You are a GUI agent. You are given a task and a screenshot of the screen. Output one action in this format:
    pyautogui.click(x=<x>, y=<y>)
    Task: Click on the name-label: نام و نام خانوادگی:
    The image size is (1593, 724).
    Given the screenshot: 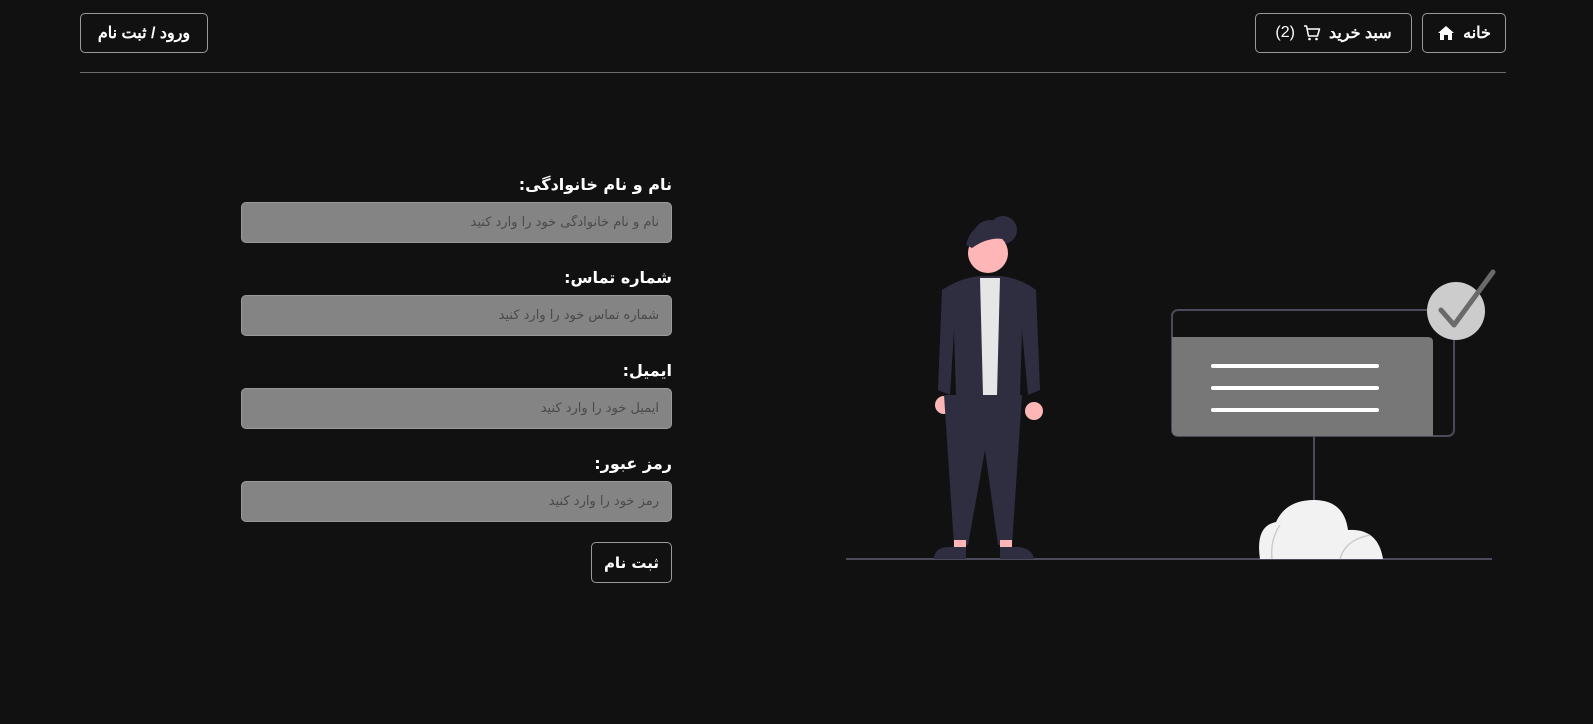 What is the action you would take?
    pyautogui.click(x=595, y=184)
    